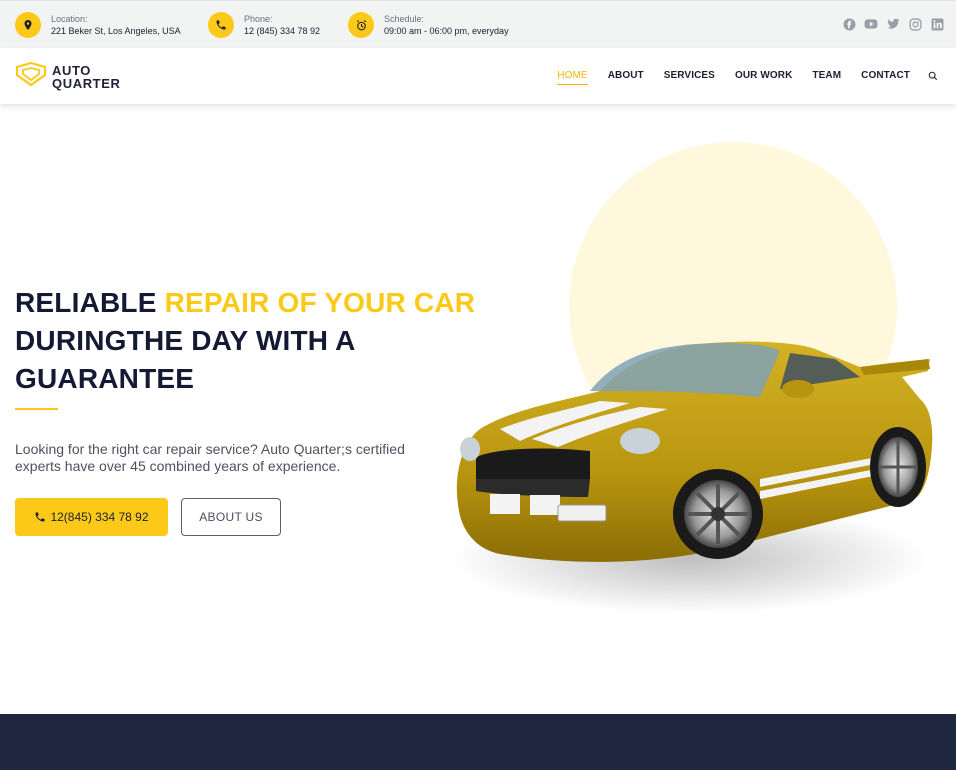 The image size is (956, 770). I want to click on logo-mark-icon, so click(31, 76).